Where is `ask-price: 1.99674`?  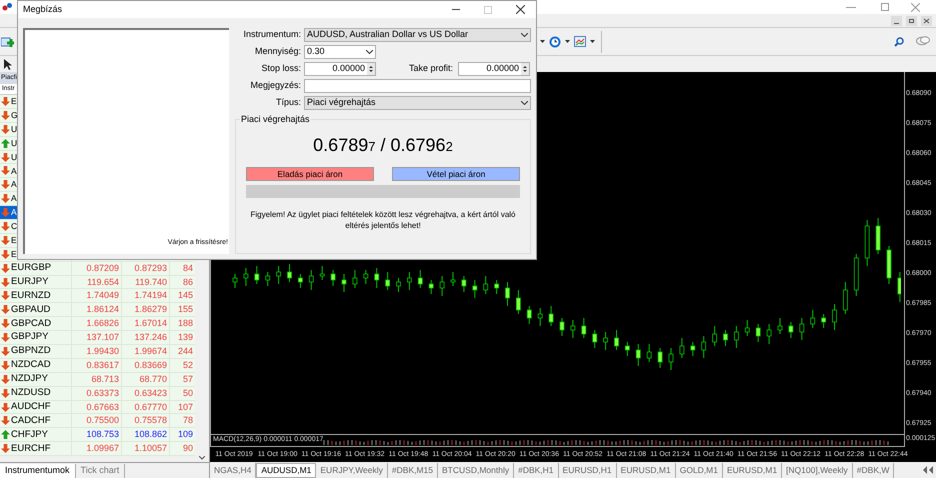 ask-price: 1.99674 is located at coordinates (146, 351).